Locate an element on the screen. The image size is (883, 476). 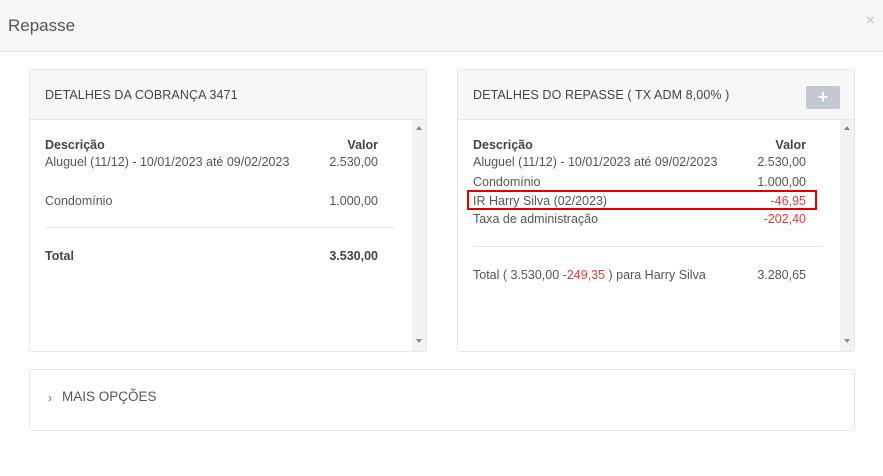
cobranca-panel-header: DETALHES DA COBRANÇA 3471 is located at coordinates (228, 95).